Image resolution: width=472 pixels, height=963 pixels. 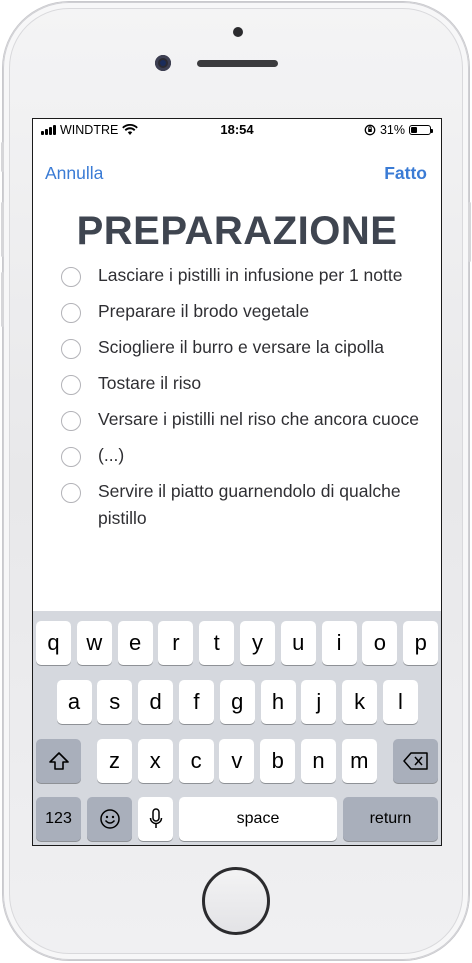 I want to click on orientation-lock-icon, so click(x=370, y=130).